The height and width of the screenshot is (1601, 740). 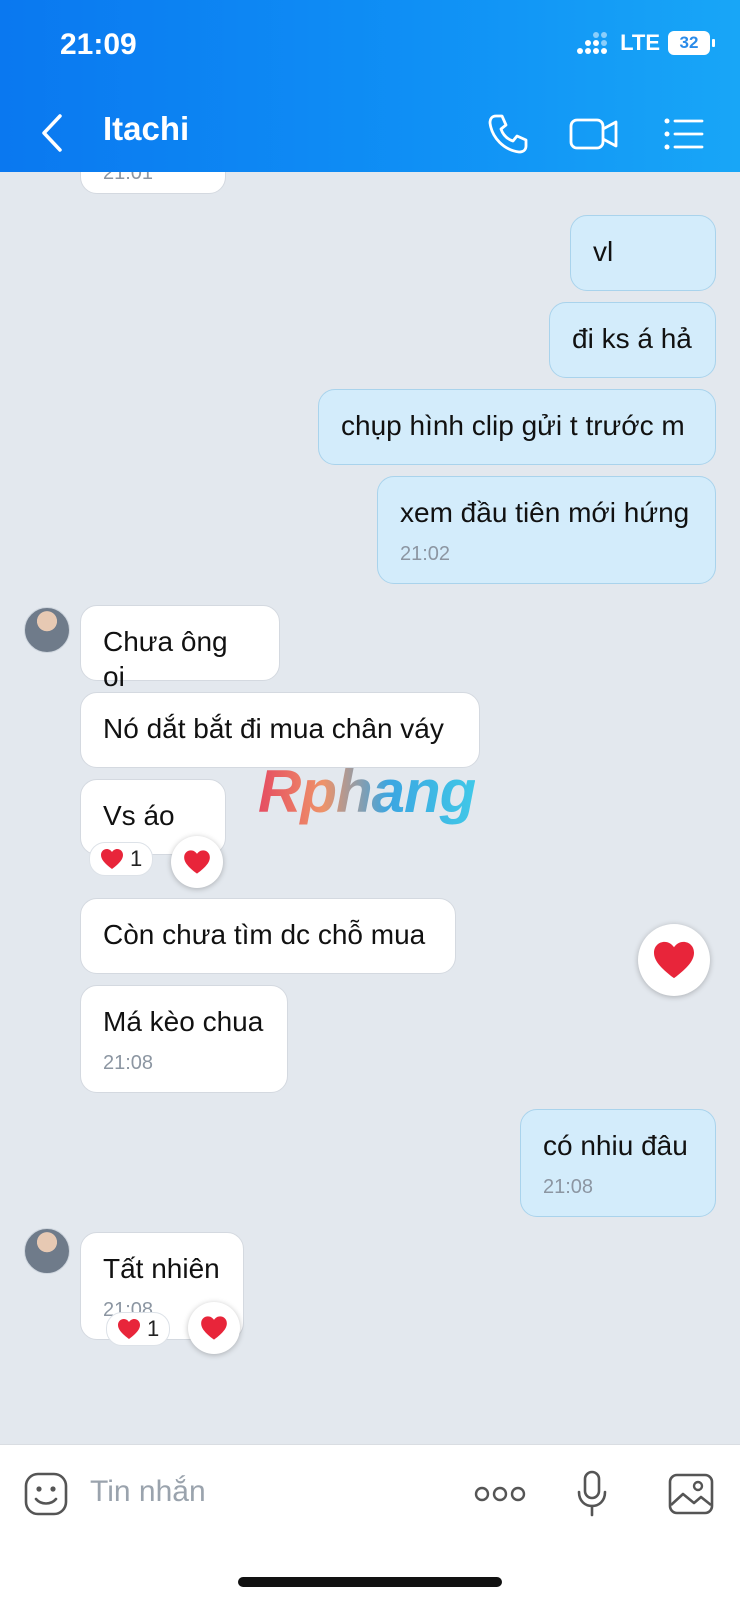 What do you see at coordinates (148, 1492) in the screenshot?
I see `message-input: Tin nhắn` at bounding box center [148, 1492].